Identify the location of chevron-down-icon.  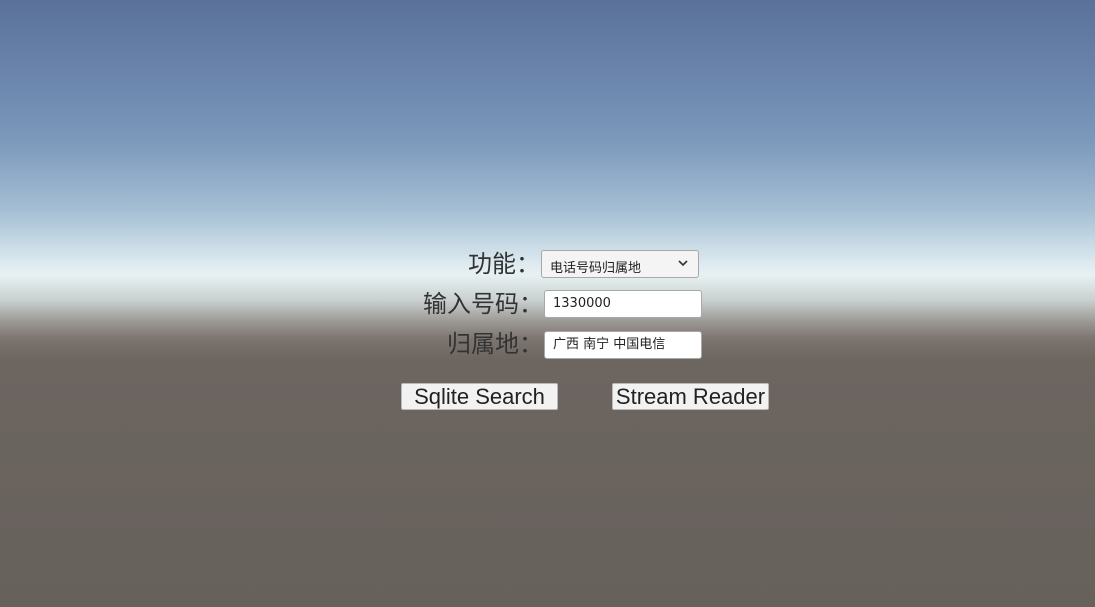
(683, 263).